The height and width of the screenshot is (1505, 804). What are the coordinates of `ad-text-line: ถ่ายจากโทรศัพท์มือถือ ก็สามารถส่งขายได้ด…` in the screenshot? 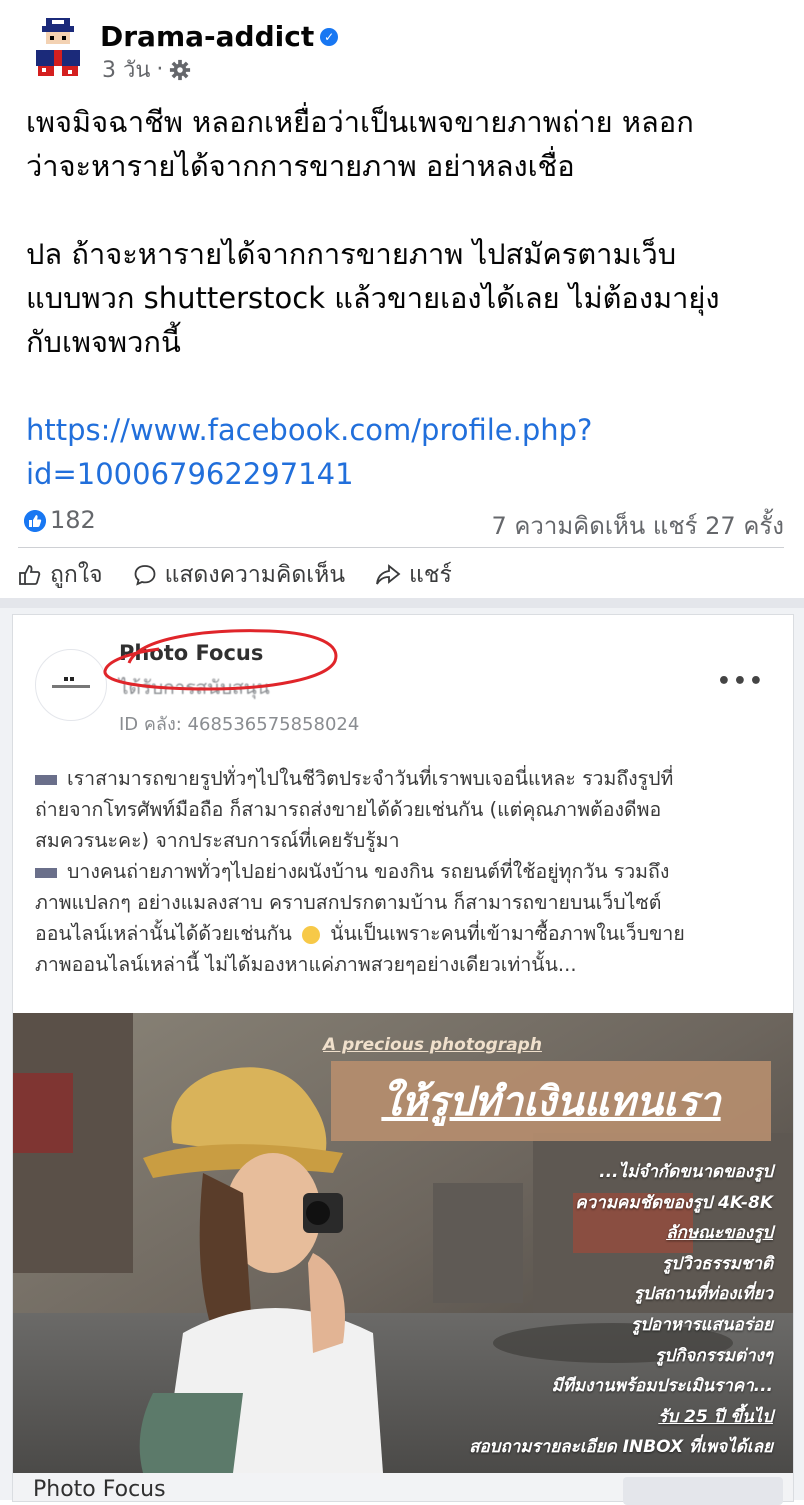 It's located at (348, 809).